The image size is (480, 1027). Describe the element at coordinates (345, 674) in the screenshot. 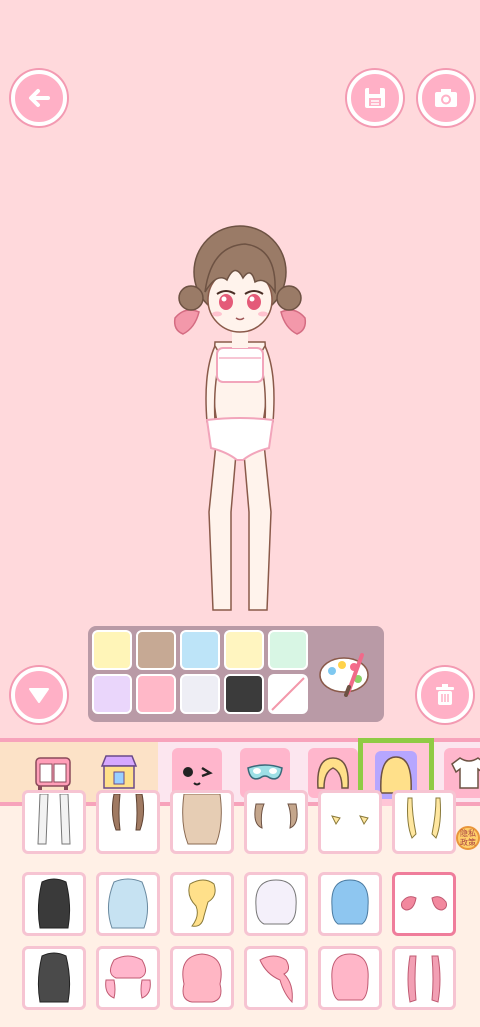

I see `paint-palette-icon` at that location.